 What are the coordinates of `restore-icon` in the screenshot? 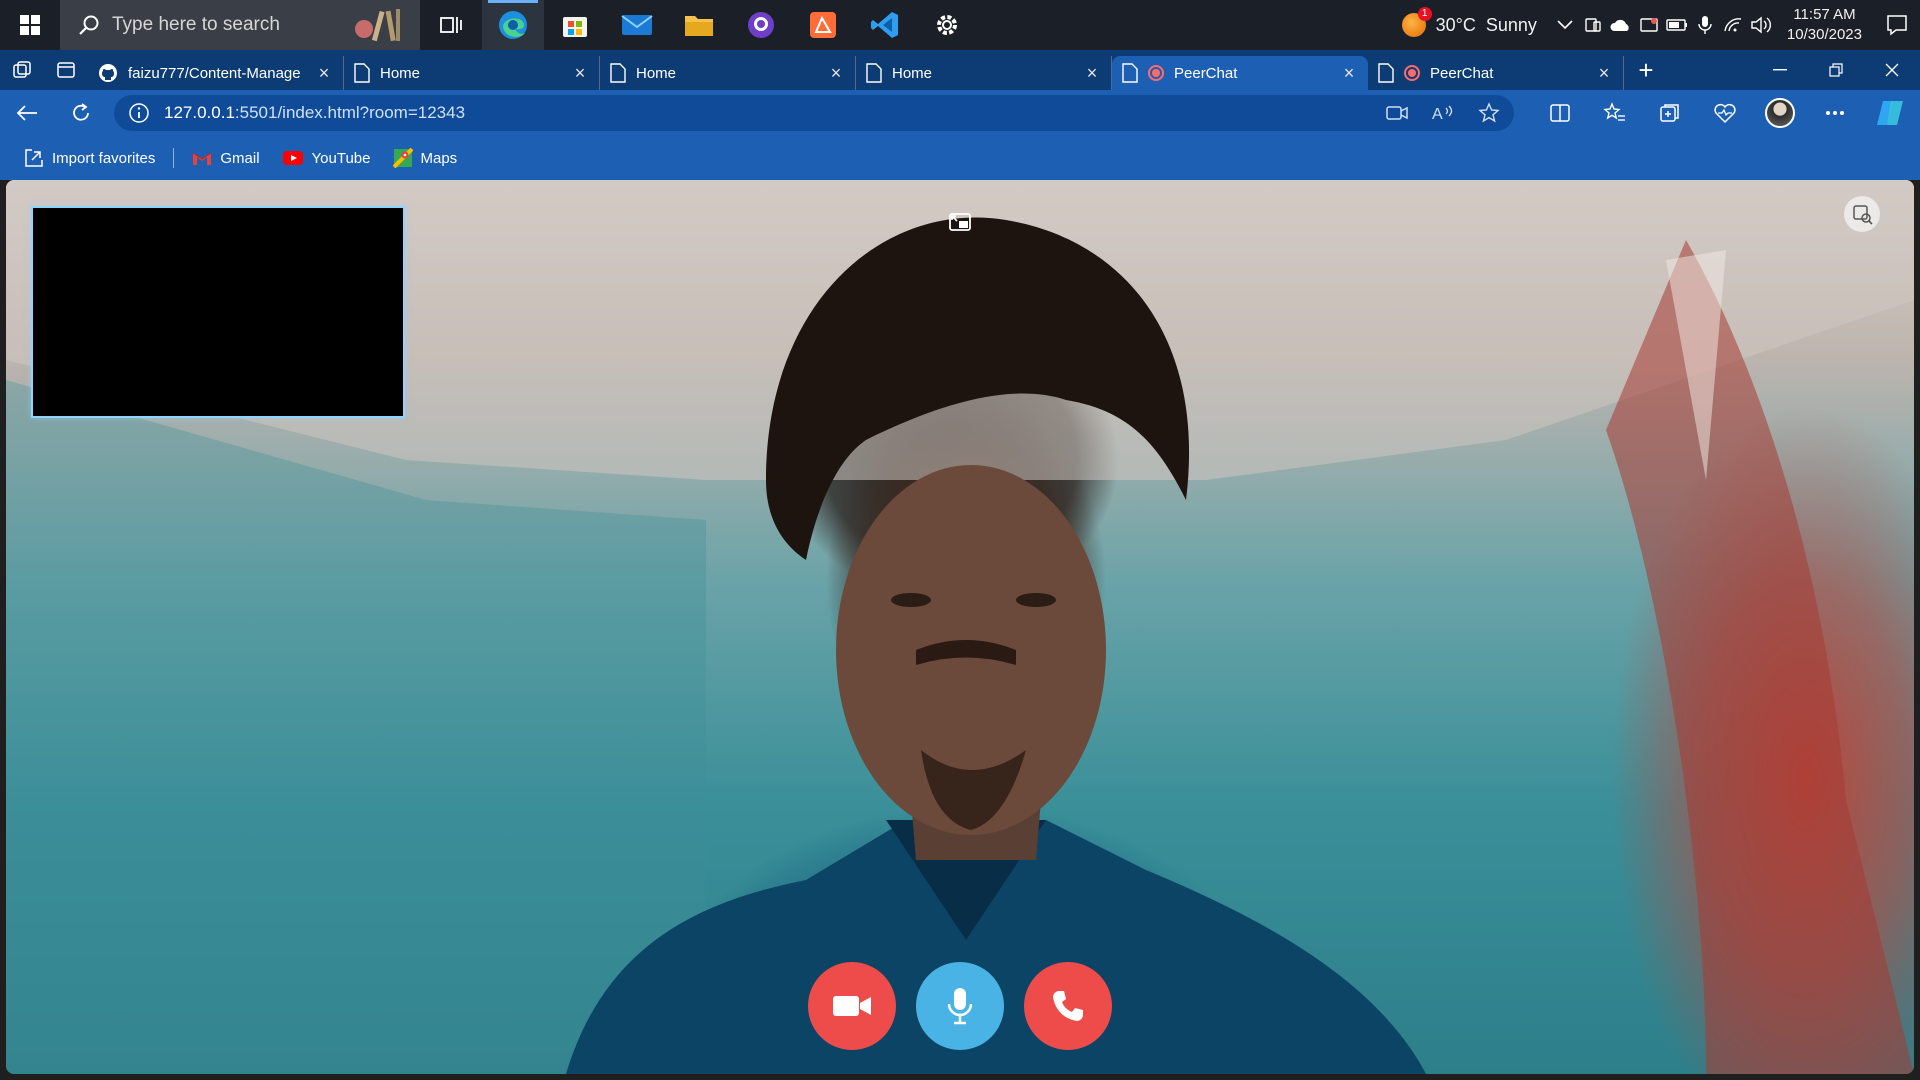 It's located at (1836, 70).